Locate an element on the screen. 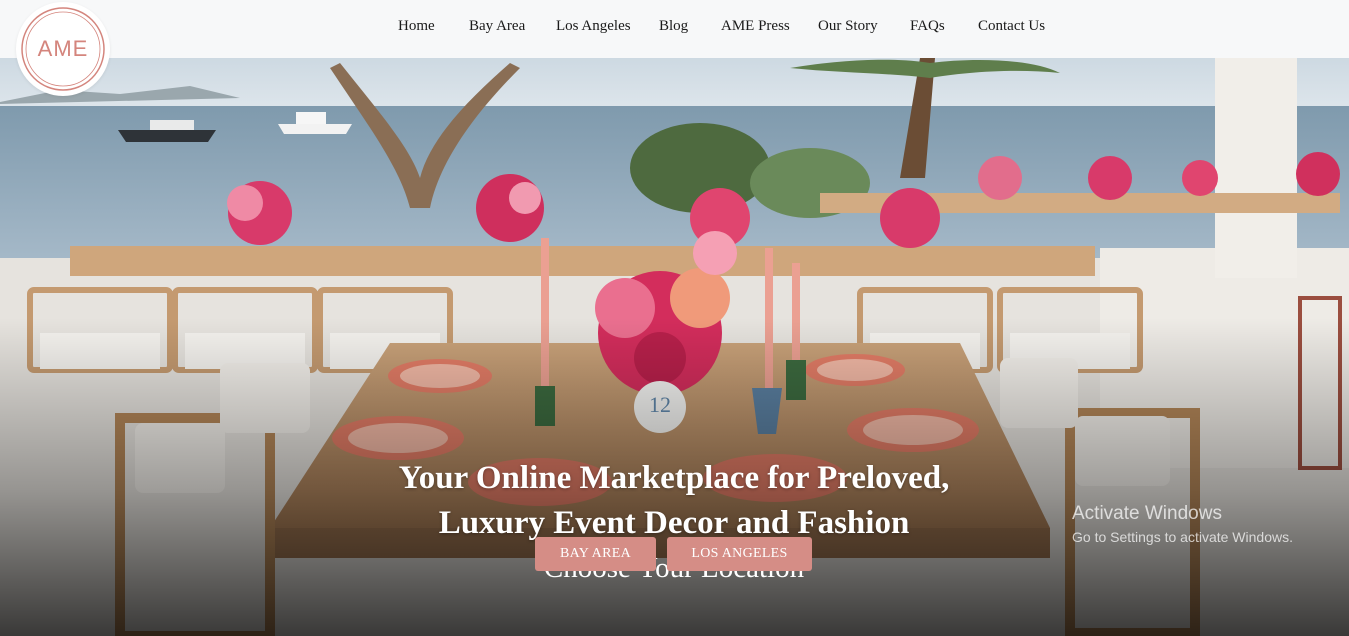  nav-bay-area: Bay Area is located at coordinates (497, 26).